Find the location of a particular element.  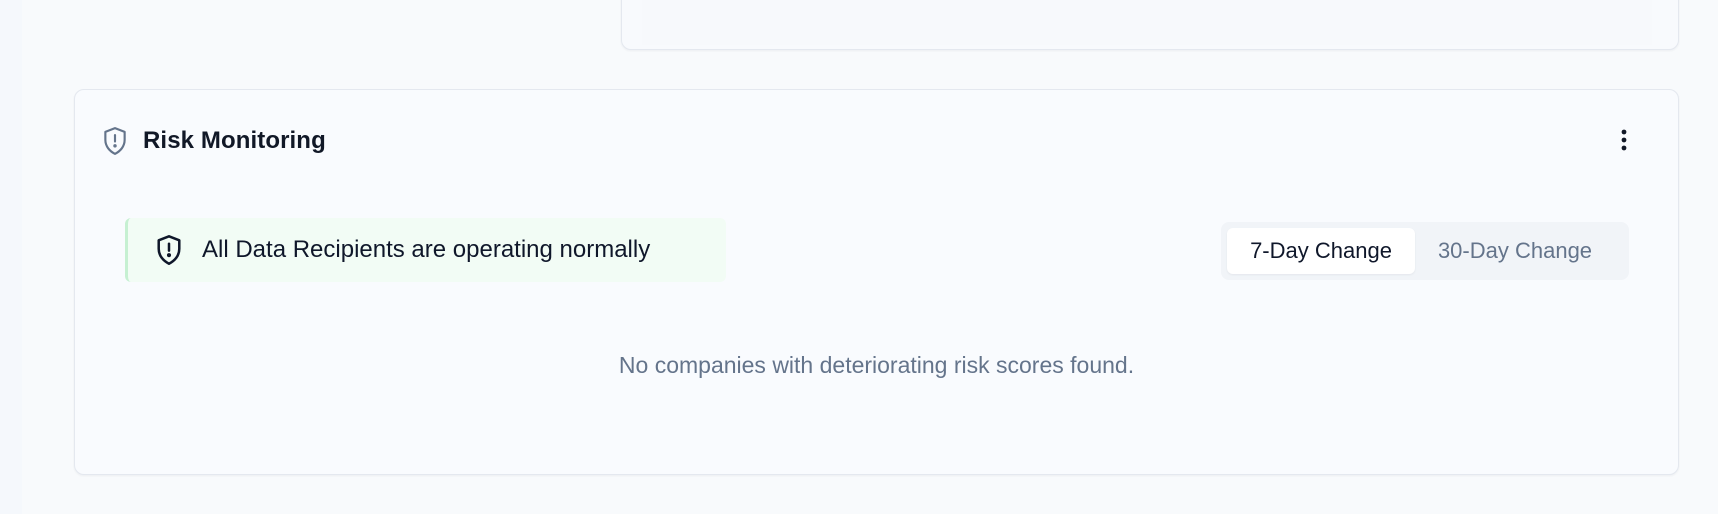

more-options-button is located at coordinates (1624, 142).